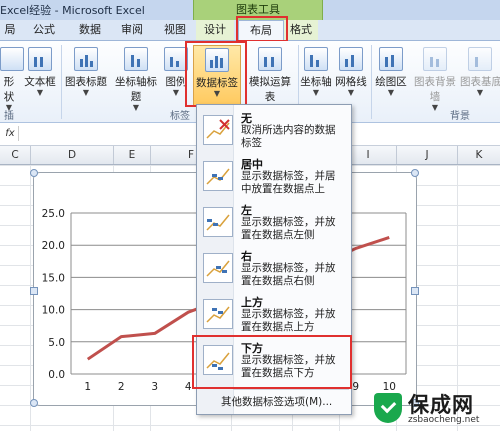 This screenshot has height=431, width=500. I want to click on shape-label: 形状, so click(9, 89).